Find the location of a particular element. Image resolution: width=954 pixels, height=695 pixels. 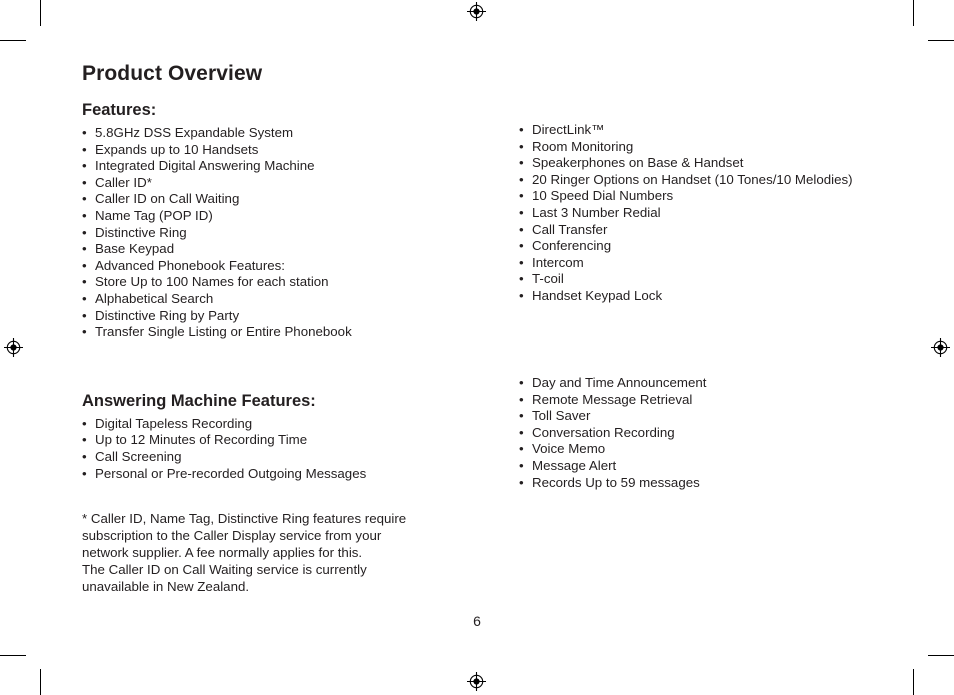

list-item-label: Caller ID on Call Waiting is located at coordinates (167, 199).